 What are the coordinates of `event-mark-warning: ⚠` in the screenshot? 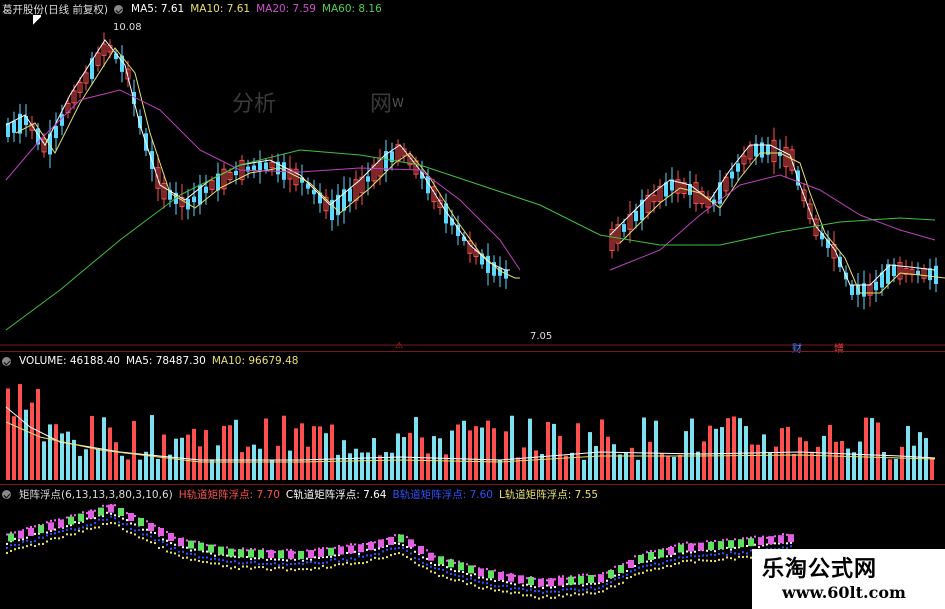 It's located at (399, 346).